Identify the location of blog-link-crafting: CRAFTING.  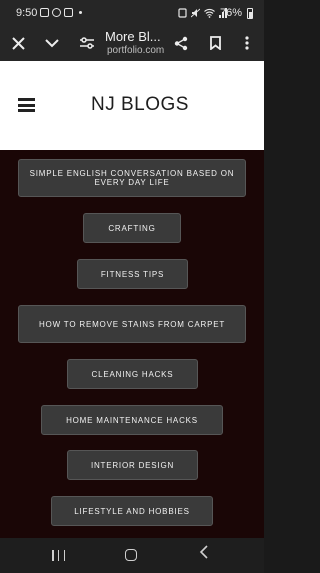
(132, 228).